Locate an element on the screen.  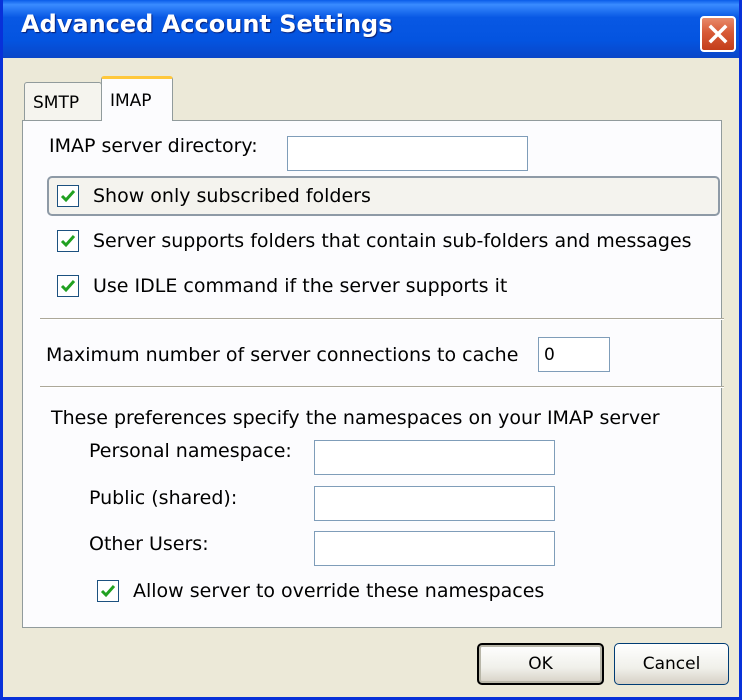
public-shared-input is located at coordinates (434, 503).